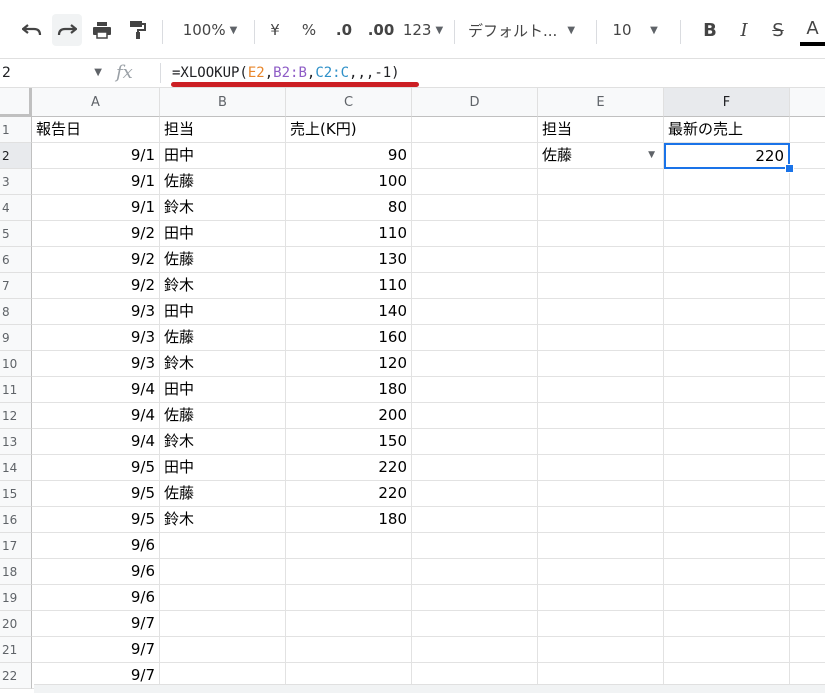 The height and width of the screenshot is (693, 825). What do you see at coordinates (727, 130) in the screenshot?
I see `cell-f1: 最新の売上` at bounding box center [727, 130].